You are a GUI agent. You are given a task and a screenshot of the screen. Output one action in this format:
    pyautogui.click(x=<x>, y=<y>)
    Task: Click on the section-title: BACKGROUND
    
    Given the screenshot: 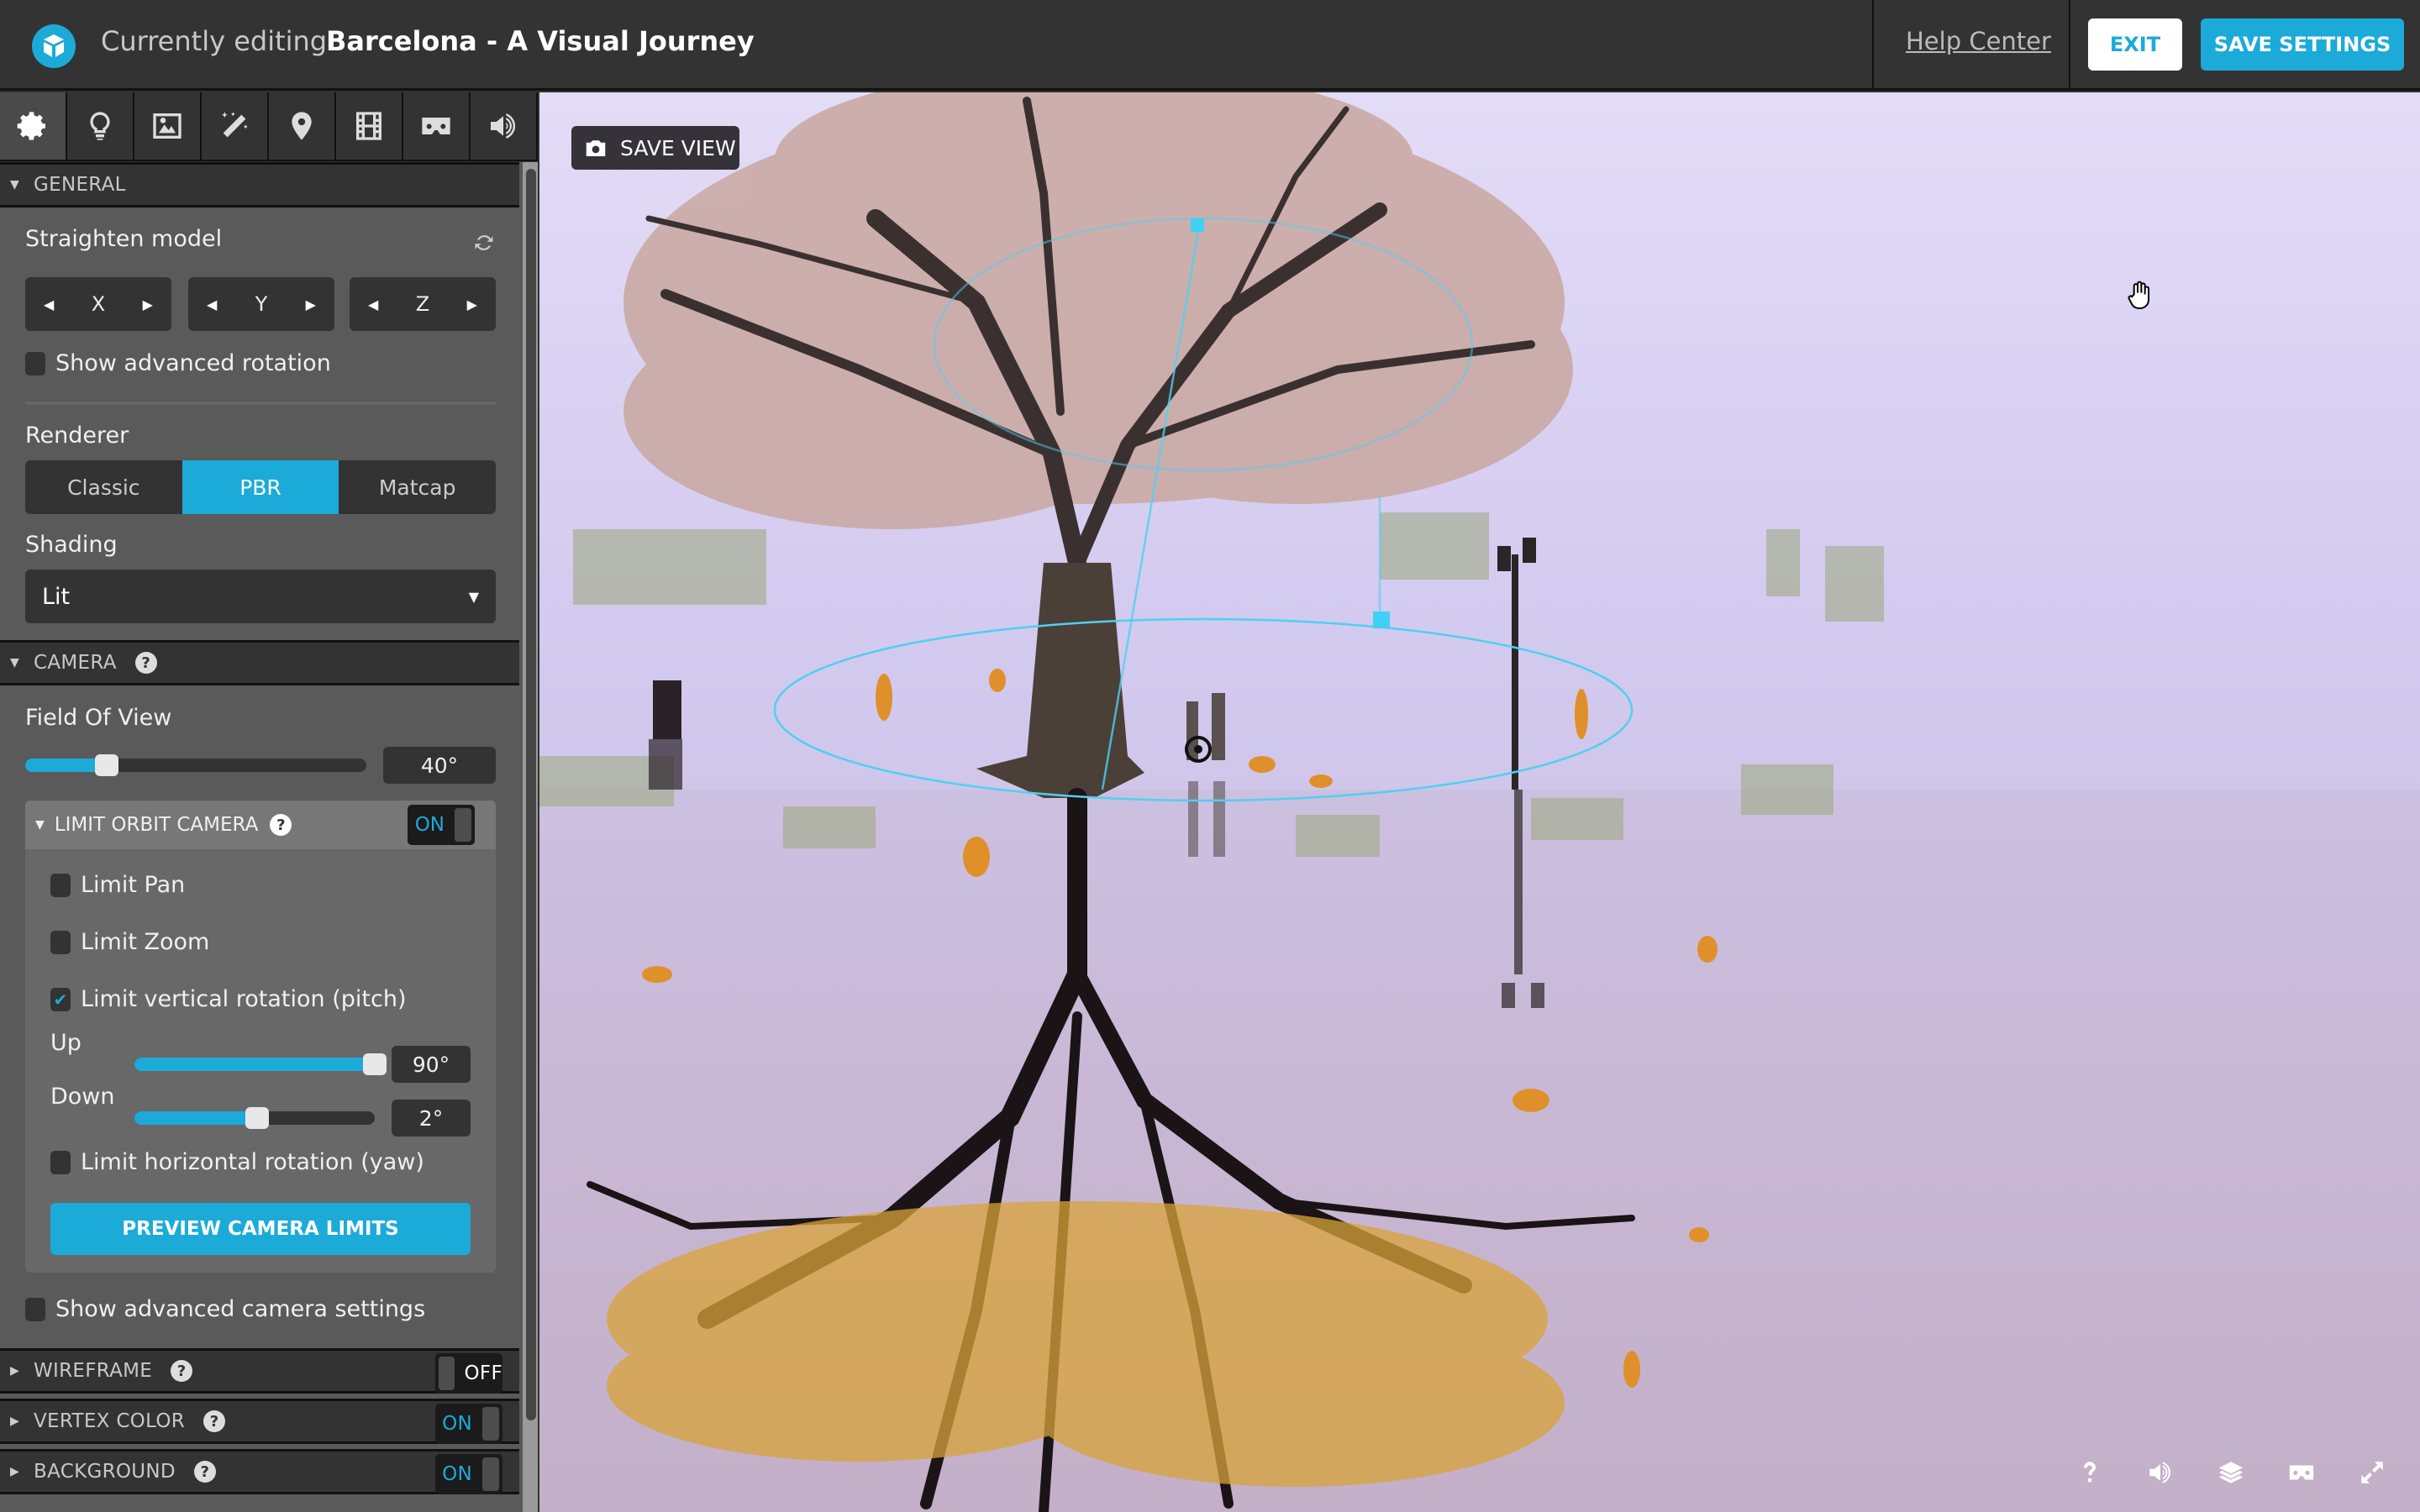 What is the action you would take?
    pyautogui.click(x=105, y=1472)
    